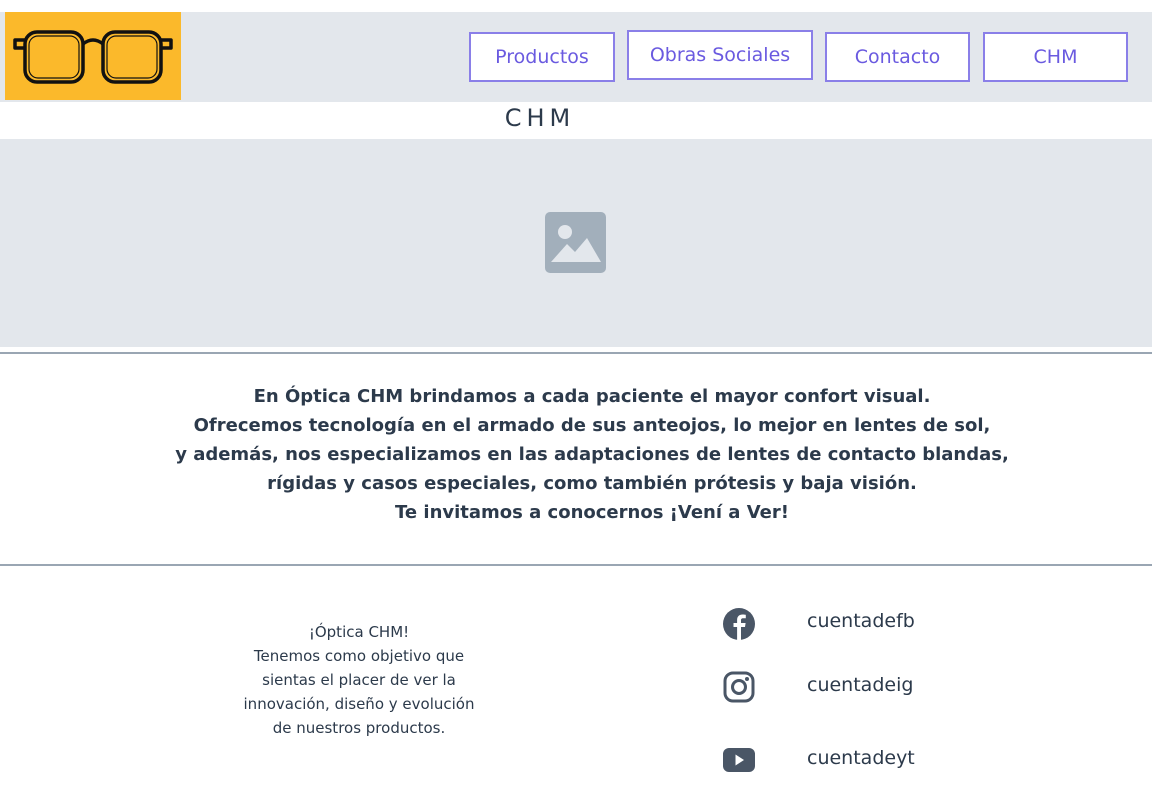  I want to click on instagram-icon, so click(739, 687).